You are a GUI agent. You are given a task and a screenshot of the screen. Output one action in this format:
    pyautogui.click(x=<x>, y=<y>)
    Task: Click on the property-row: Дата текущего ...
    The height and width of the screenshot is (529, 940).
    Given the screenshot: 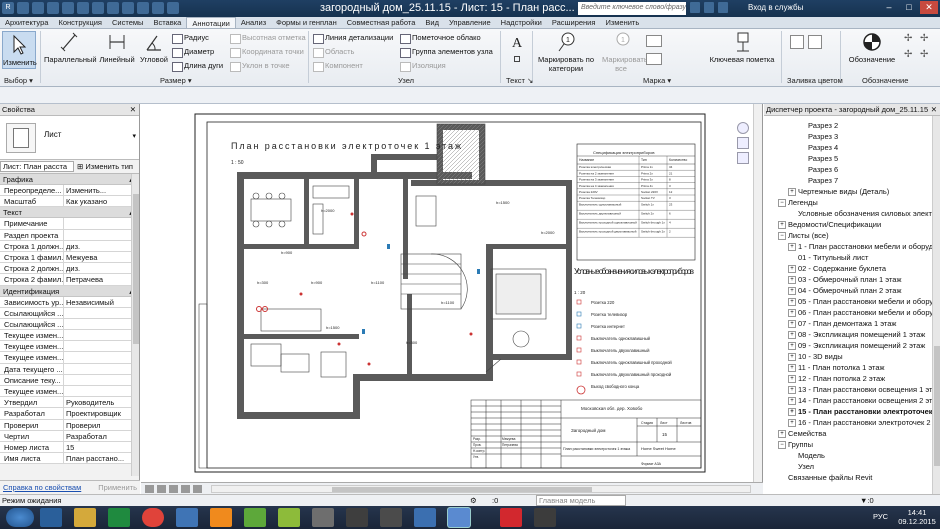 What is the action you would take?
    pyautogui.click(x=69, y=369)
    